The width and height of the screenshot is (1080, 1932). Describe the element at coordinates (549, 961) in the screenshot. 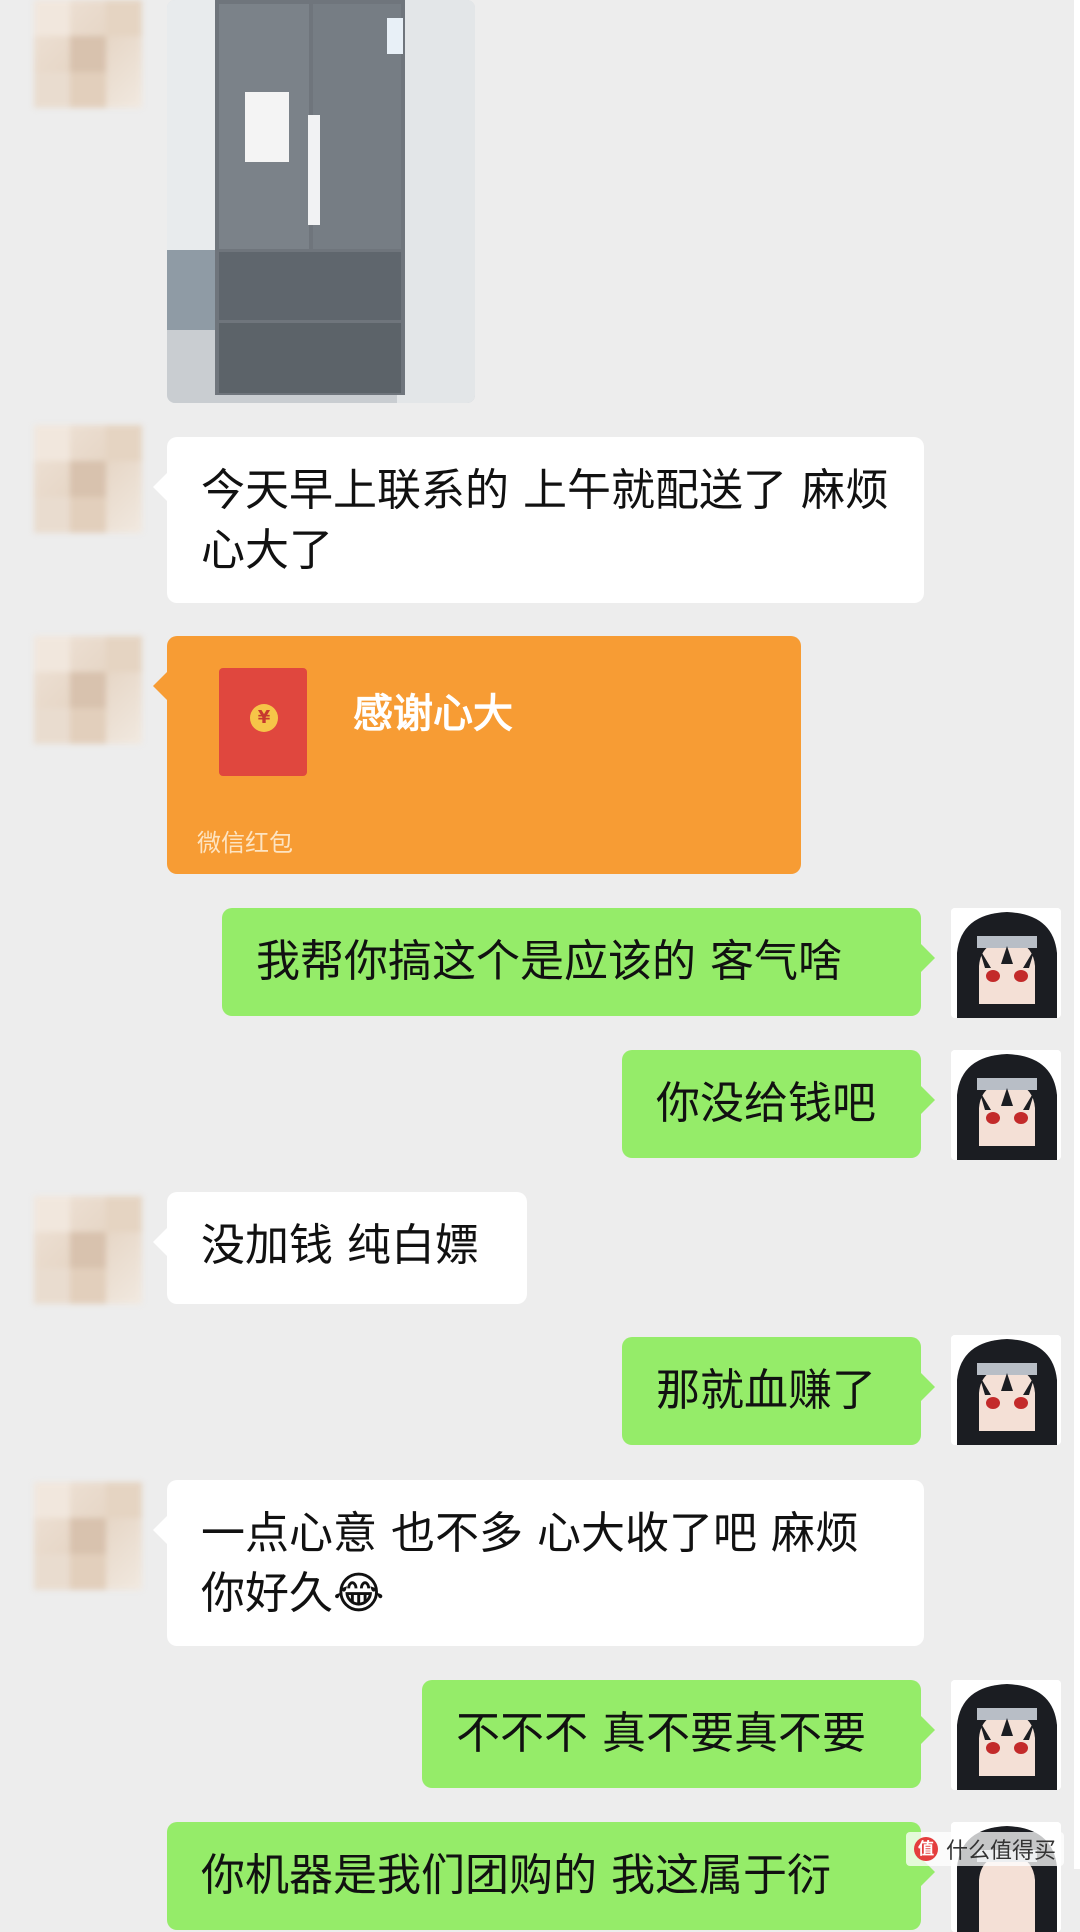

I see `message-text: 我帮你搞这个是应该的 客气啥` at that location.